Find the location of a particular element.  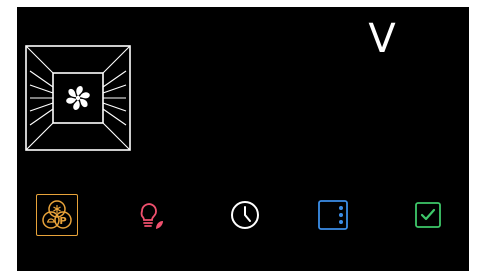

confirm-button is located at coordinates (428, 215).